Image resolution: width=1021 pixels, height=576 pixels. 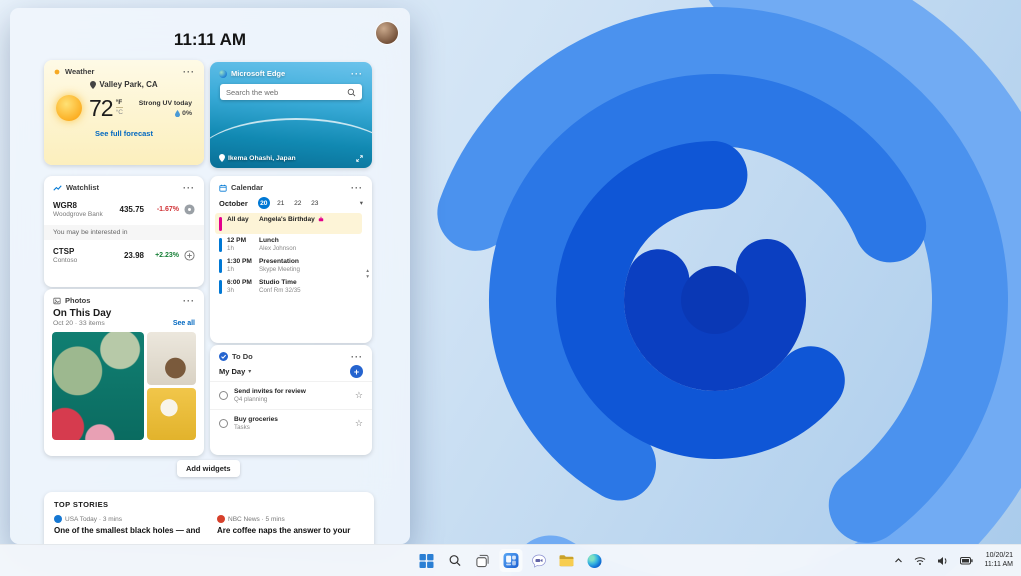 I want to click on photos-header: Photos ···, so click(x=124, y=298).